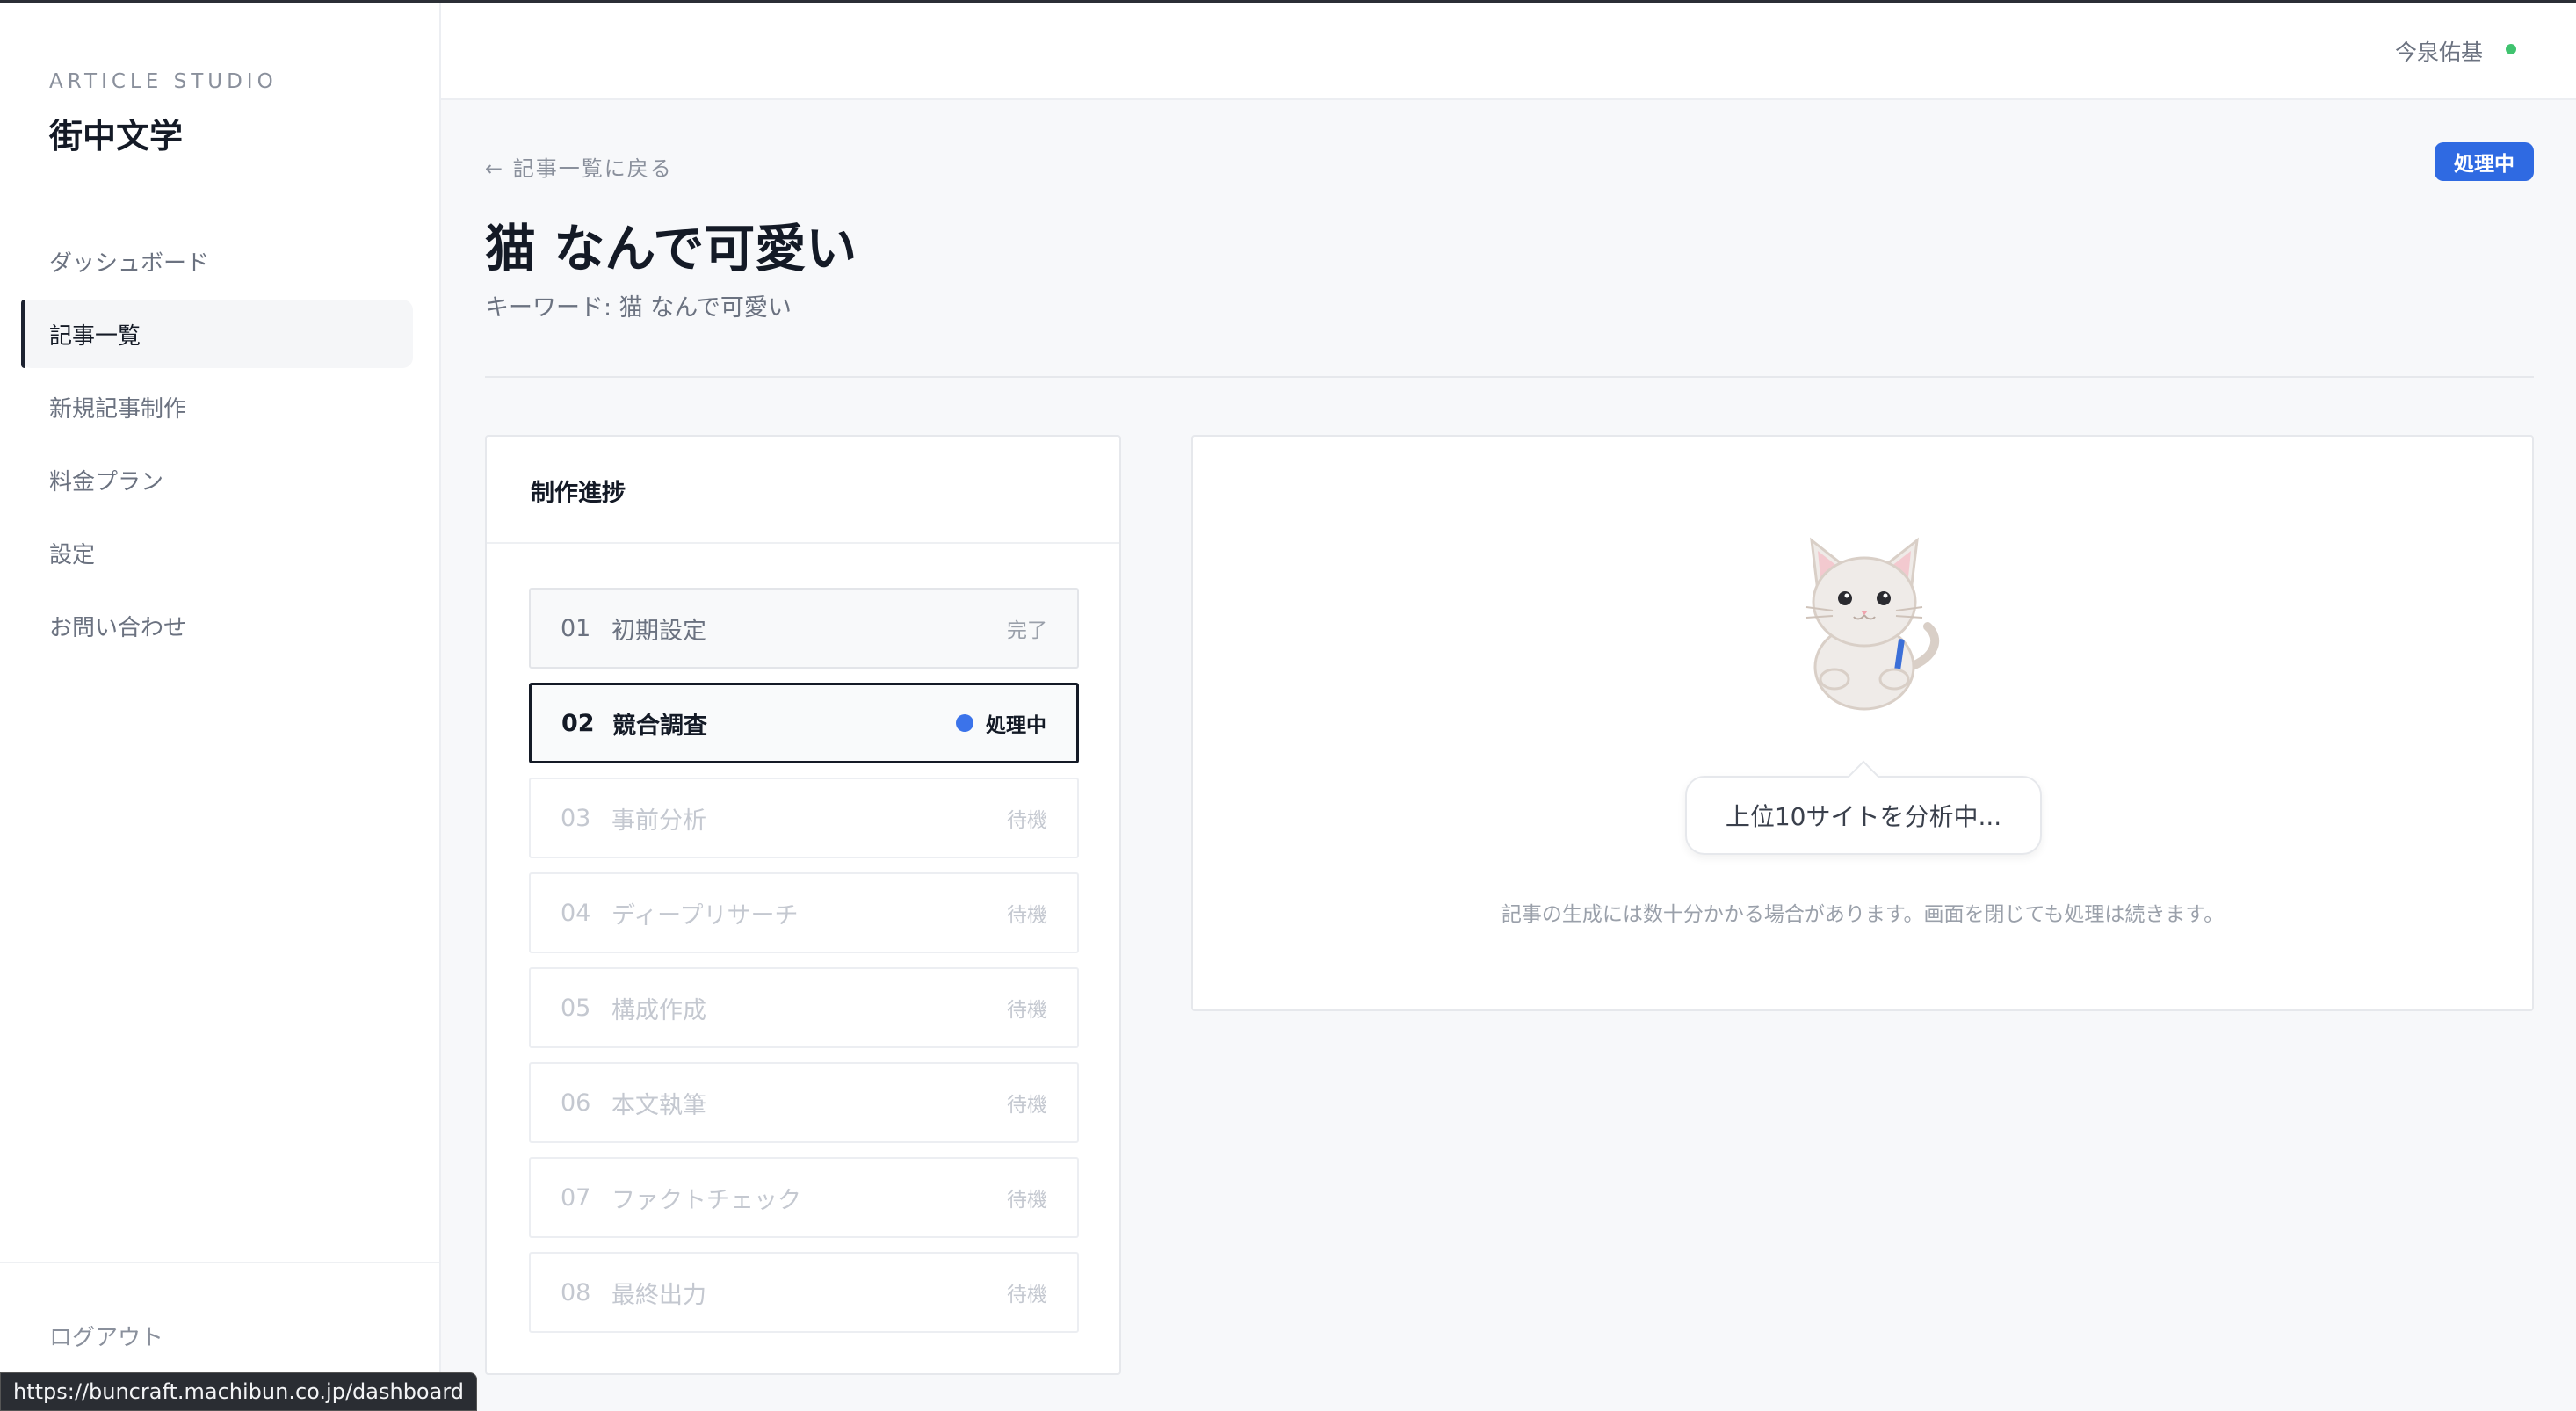  I want to click on step-label: 本文執筆, so click(658, 1105).